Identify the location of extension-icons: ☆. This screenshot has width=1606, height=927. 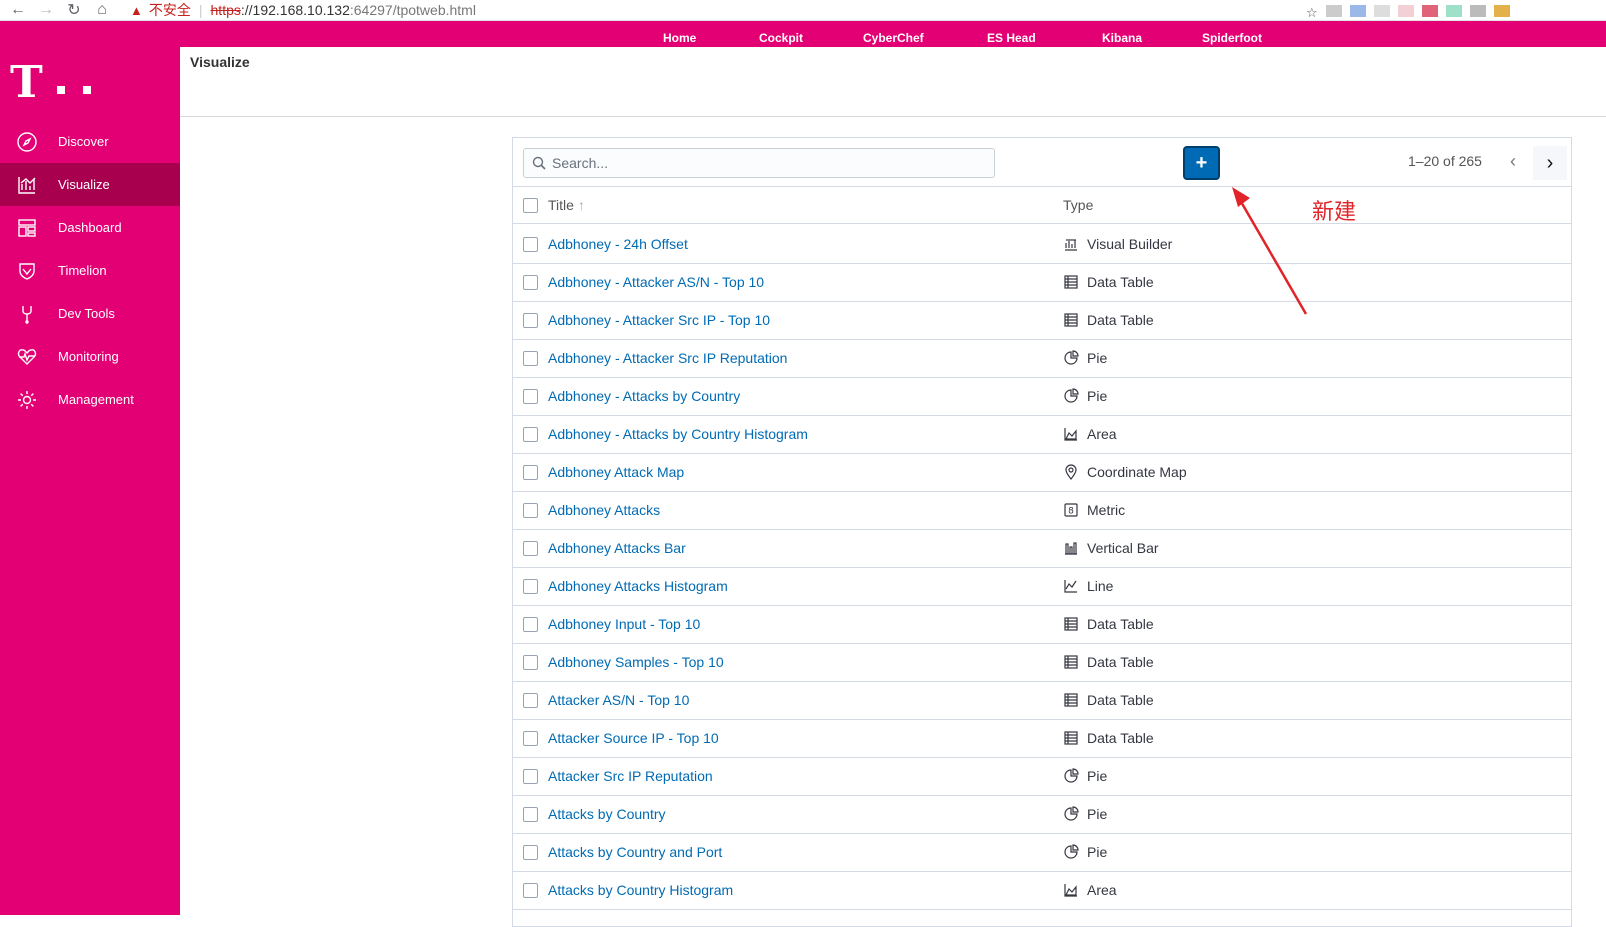
(1456, 10).